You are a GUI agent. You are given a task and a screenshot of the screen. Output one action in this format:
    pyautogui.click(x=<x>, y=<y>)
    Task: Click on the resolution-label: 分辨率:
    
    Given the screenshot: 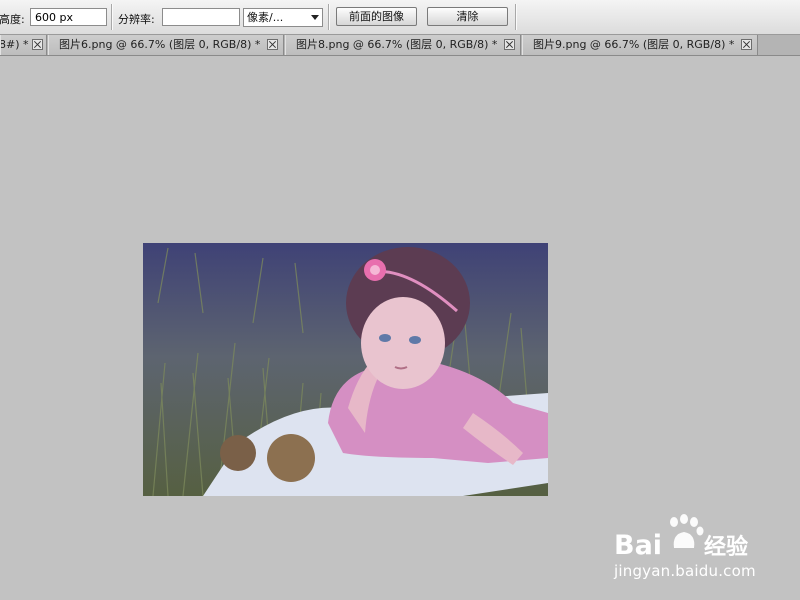 What is the action you would take?
    pyautogui.click(x=136, y=19)
    